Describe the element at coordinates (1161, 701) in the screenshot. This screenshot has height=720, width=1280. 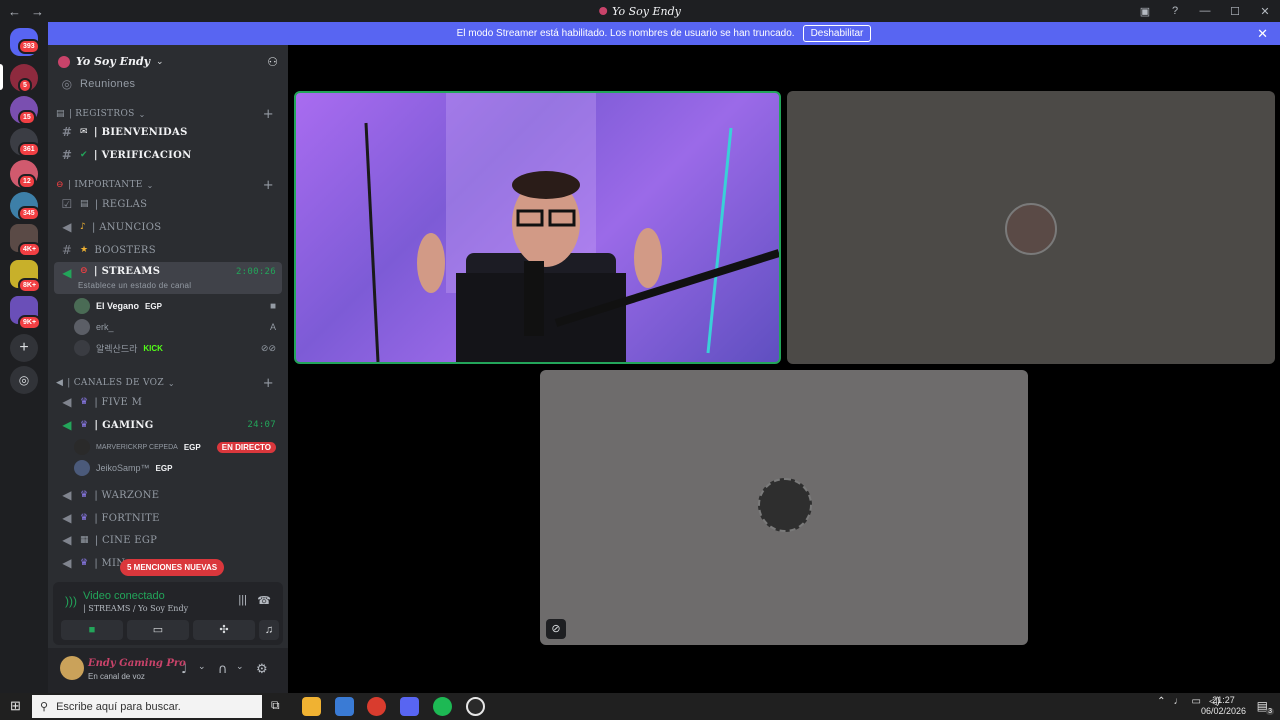
I see `chevron-up-icon: ⌃` at that location.